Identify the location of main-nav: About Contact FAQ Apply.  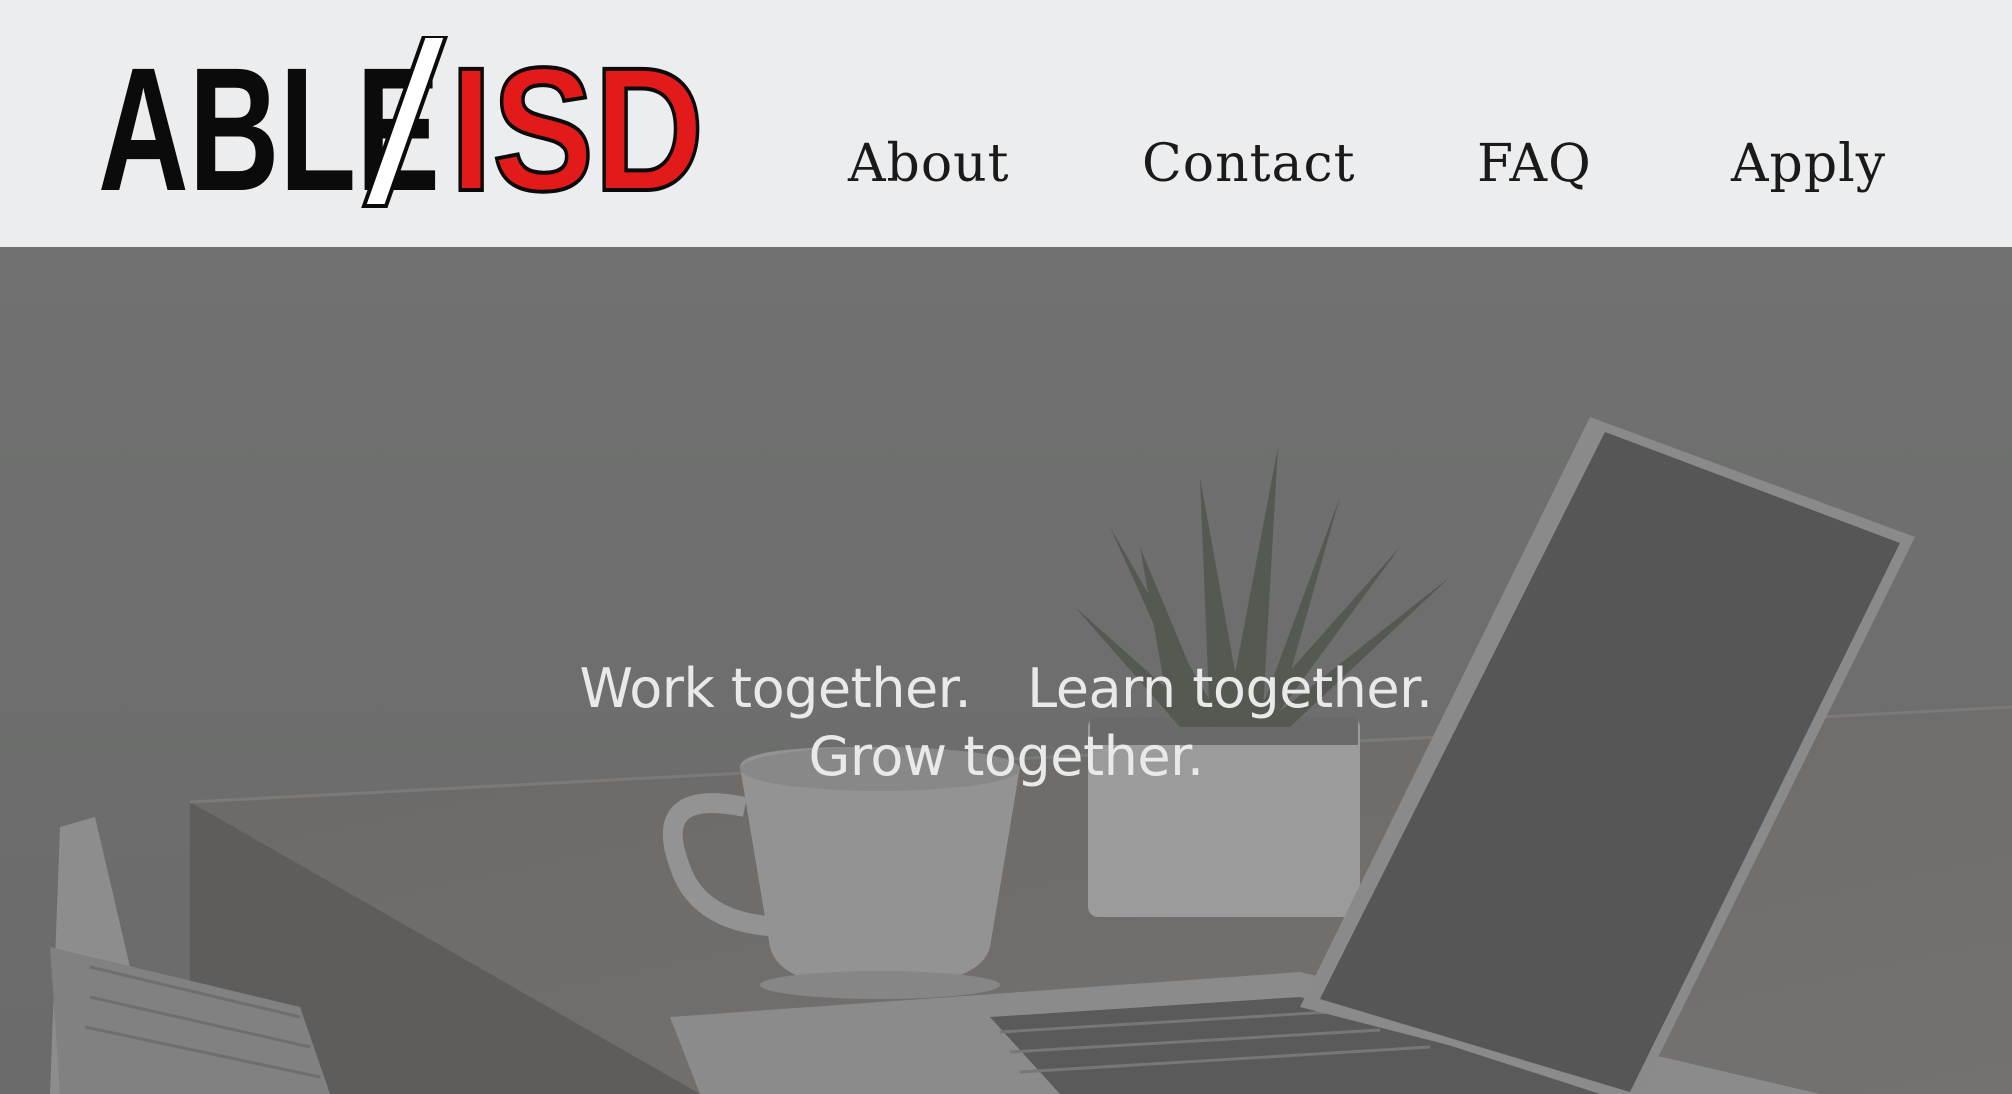
(1006, 164).